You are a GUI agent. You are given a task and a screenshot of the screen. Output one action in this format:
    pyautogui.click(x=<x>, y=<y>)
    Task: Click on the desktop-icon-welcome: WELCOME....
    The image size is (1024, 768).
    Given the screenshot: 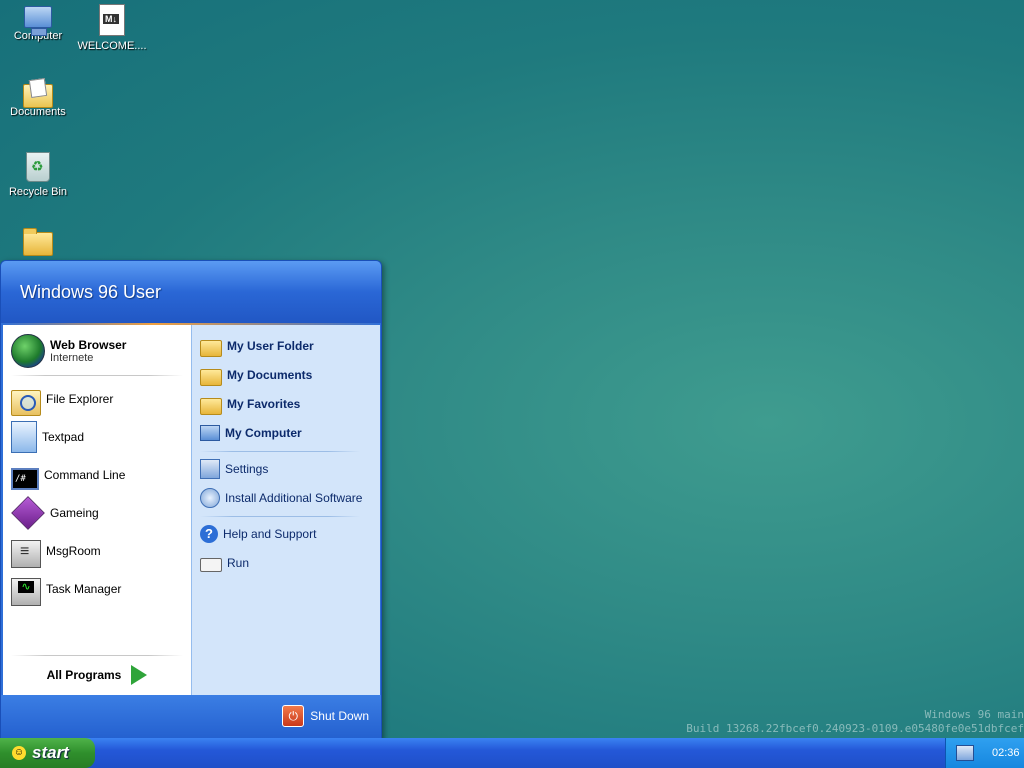 What is the action you would take?
    pyautogui.click(x=112, y=28)
    